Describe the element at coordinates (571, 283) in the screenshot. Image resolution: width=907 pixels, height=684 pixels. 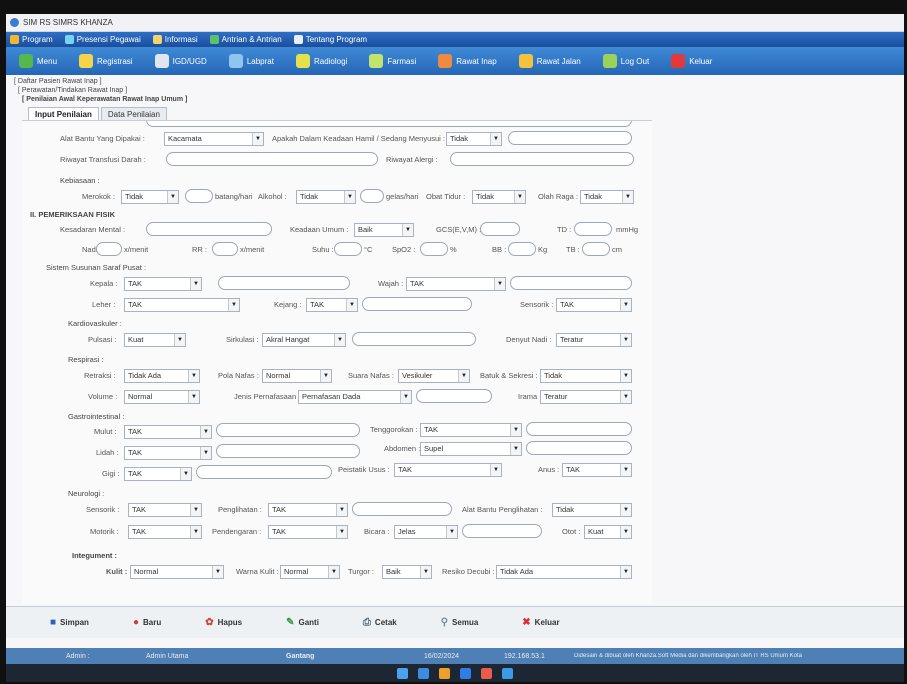
I see `wajah-keterangan-field` at that location.